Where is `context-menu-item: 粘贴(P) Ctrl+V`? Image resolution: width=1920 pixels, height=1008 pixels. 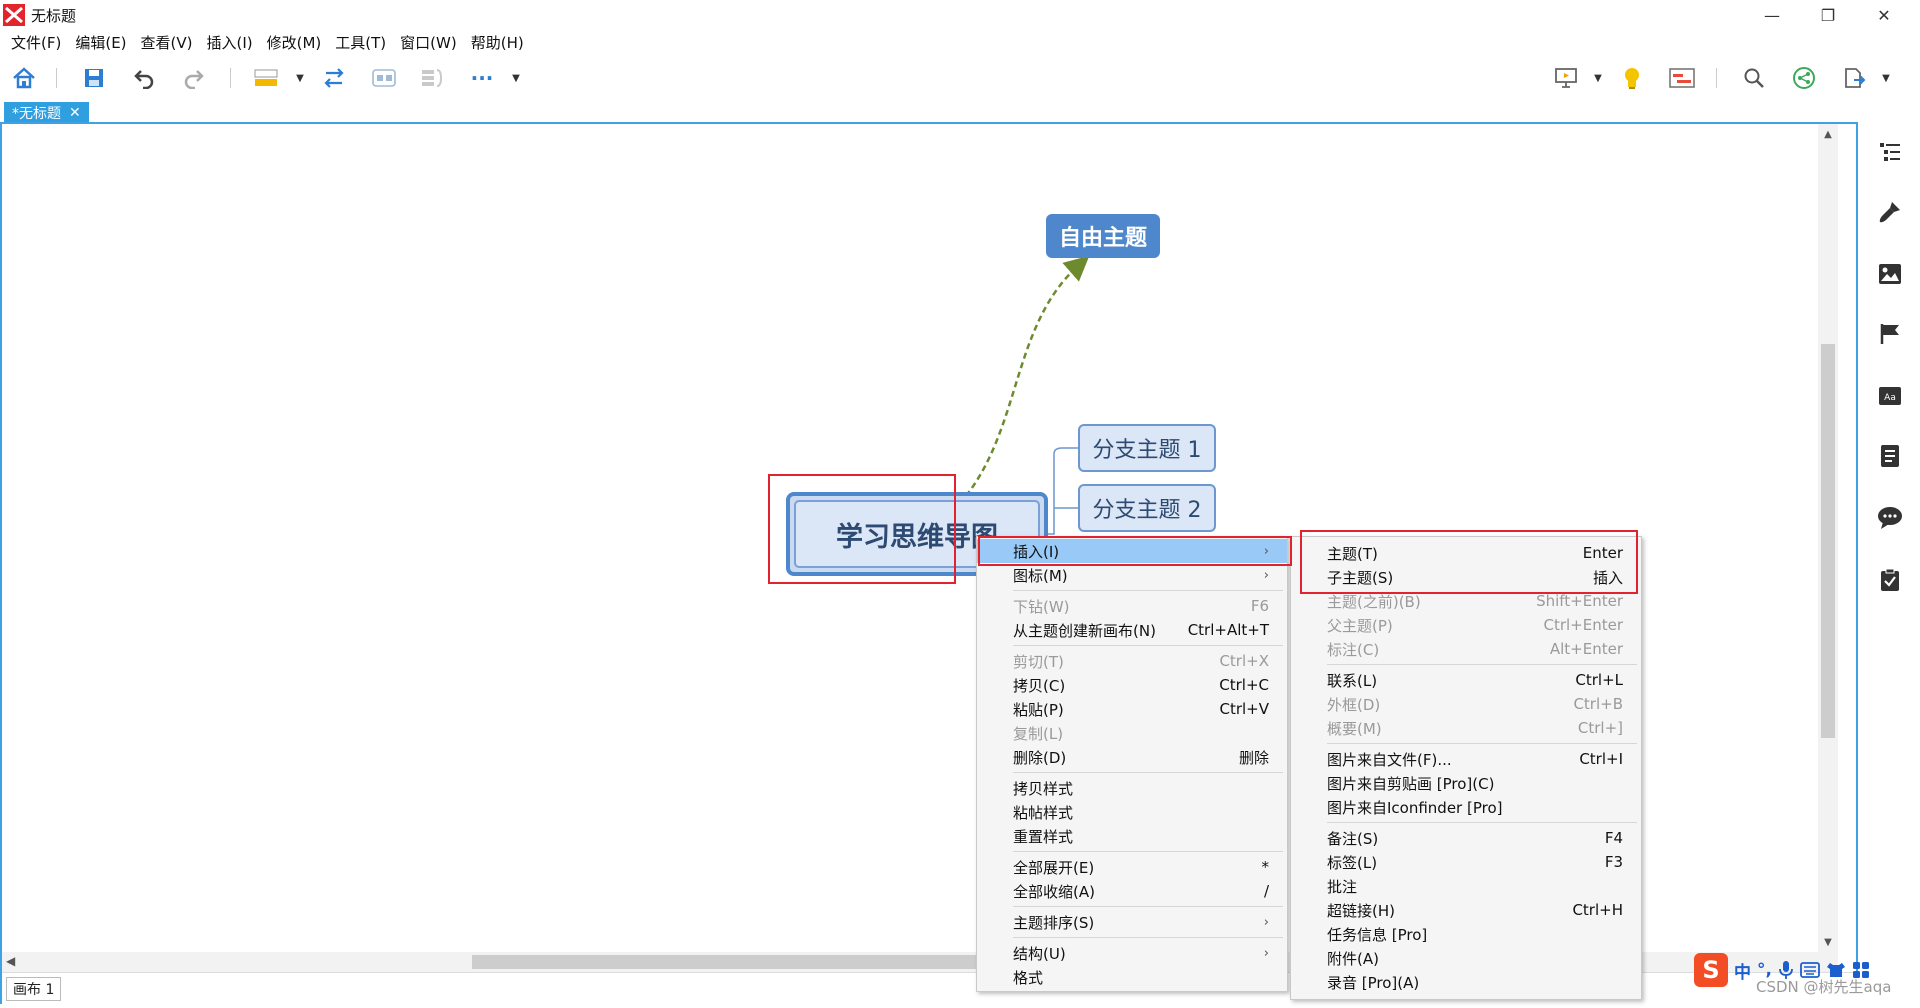
context-menu-item: 粘贴(P) Ctrl+V is located at coordinates (1132, 709).